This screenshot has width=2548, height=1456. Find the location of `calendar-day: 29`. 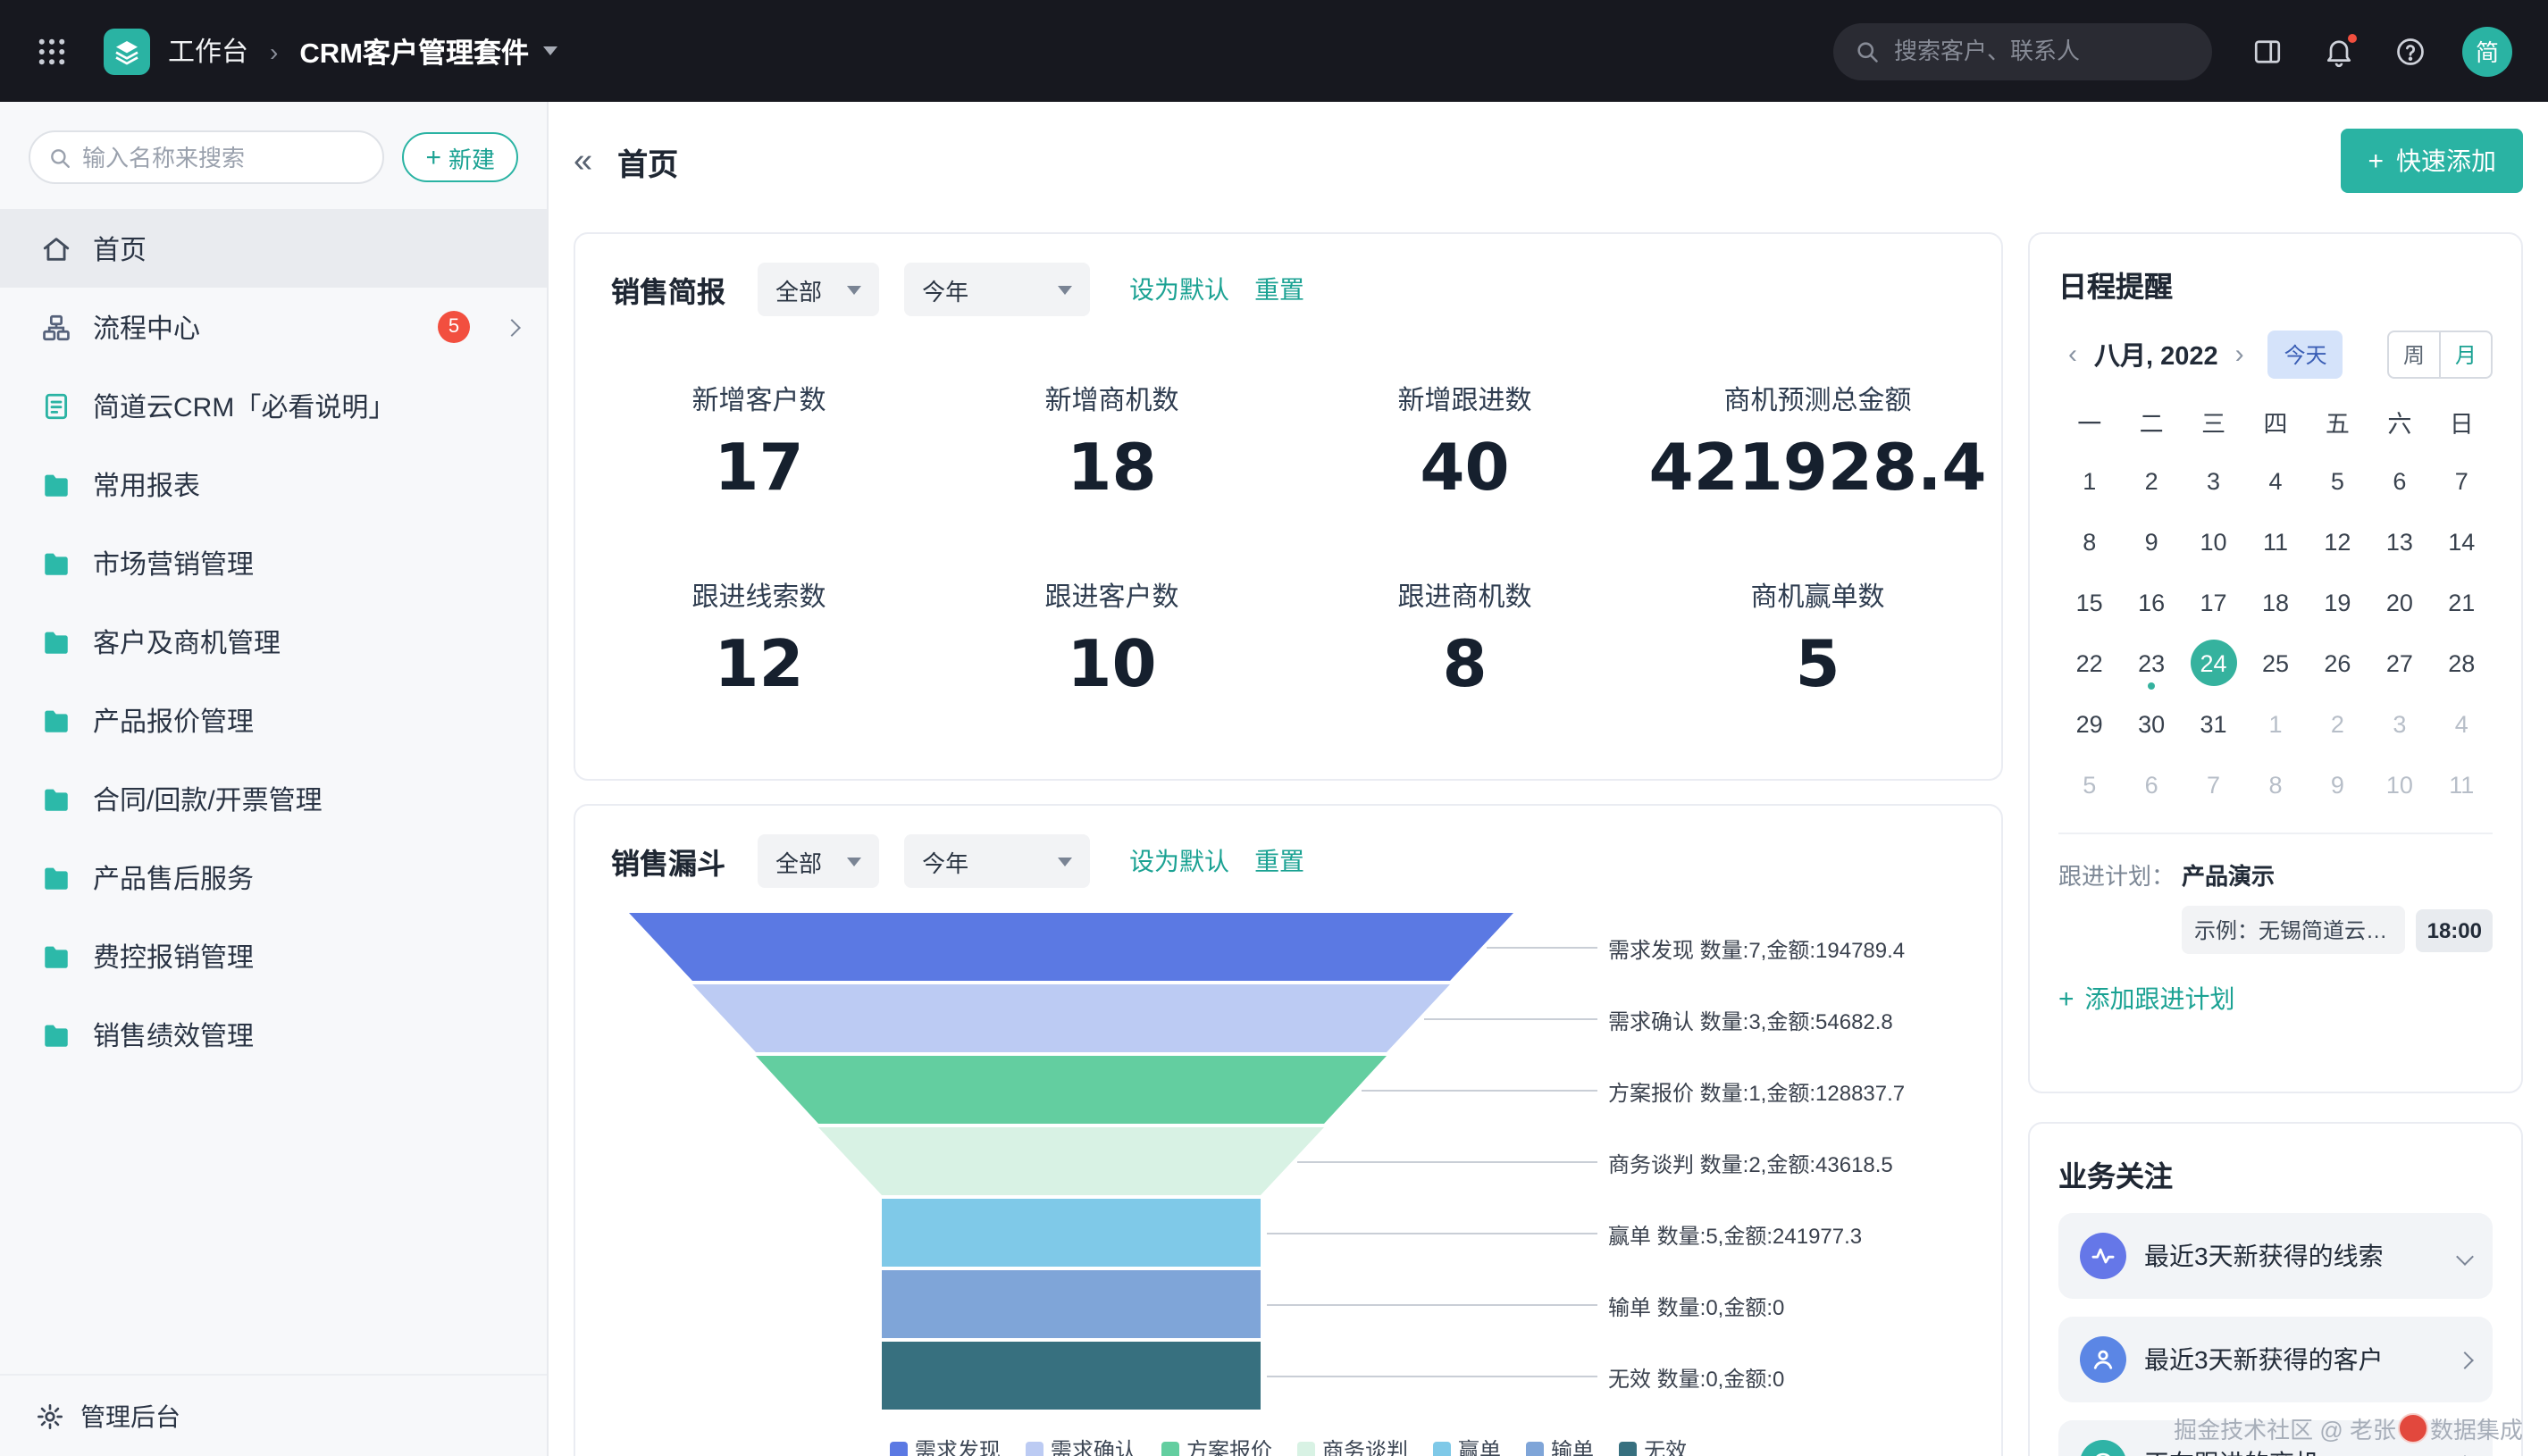

calendar-day: 29 is located at coordinates (2089, 723).